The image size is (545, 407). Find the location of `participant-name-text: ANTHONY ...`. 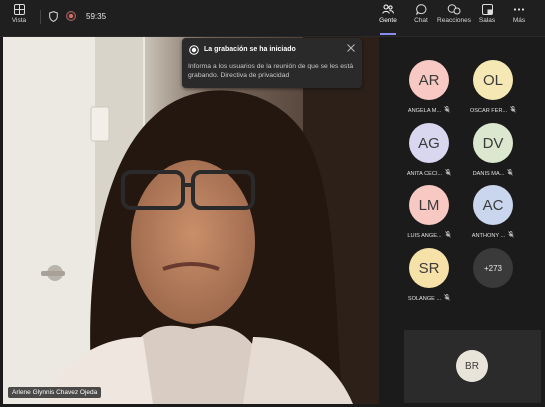

participant-name-text: ANTHONY ... is located at coordinates (488, 235).